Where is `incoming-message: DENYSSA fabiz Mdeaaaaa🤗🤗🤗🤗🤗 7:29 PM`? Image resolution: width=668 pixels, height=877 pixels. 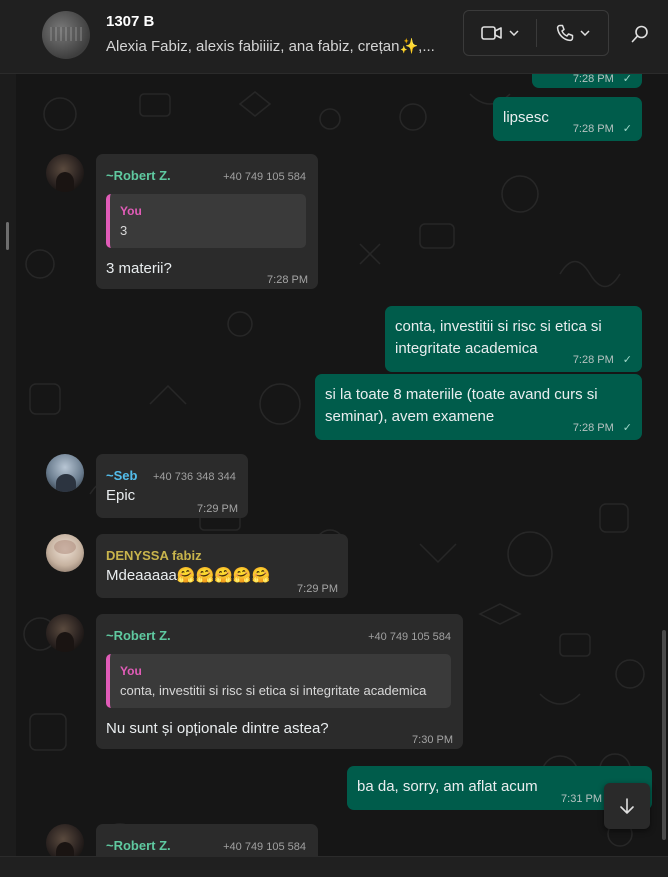
incoming-message: DENYSSA fabiz Mdeaaaaa🤗🤗🤗🤗🤗 7:29 PM is located at coordinates (222, 566).